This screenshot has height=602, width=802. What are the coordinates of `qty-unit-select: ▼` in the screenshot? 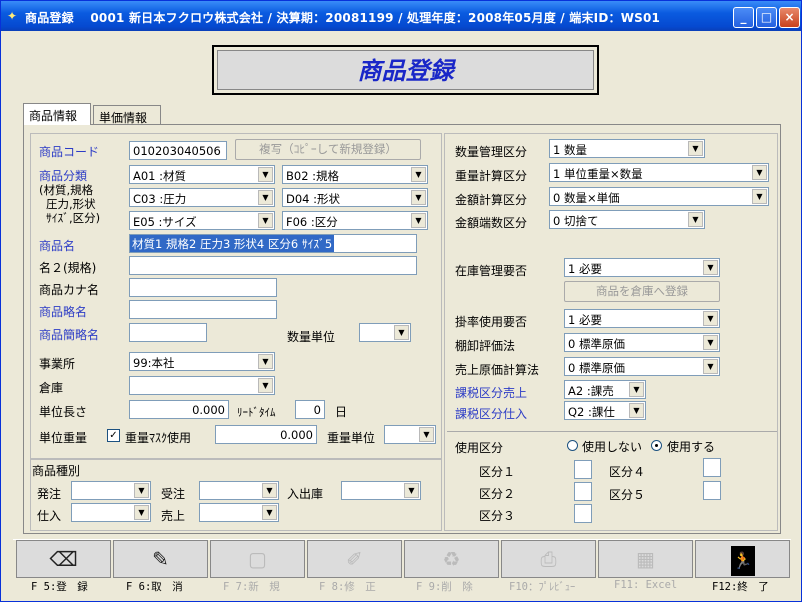 It's located at (385, 332).